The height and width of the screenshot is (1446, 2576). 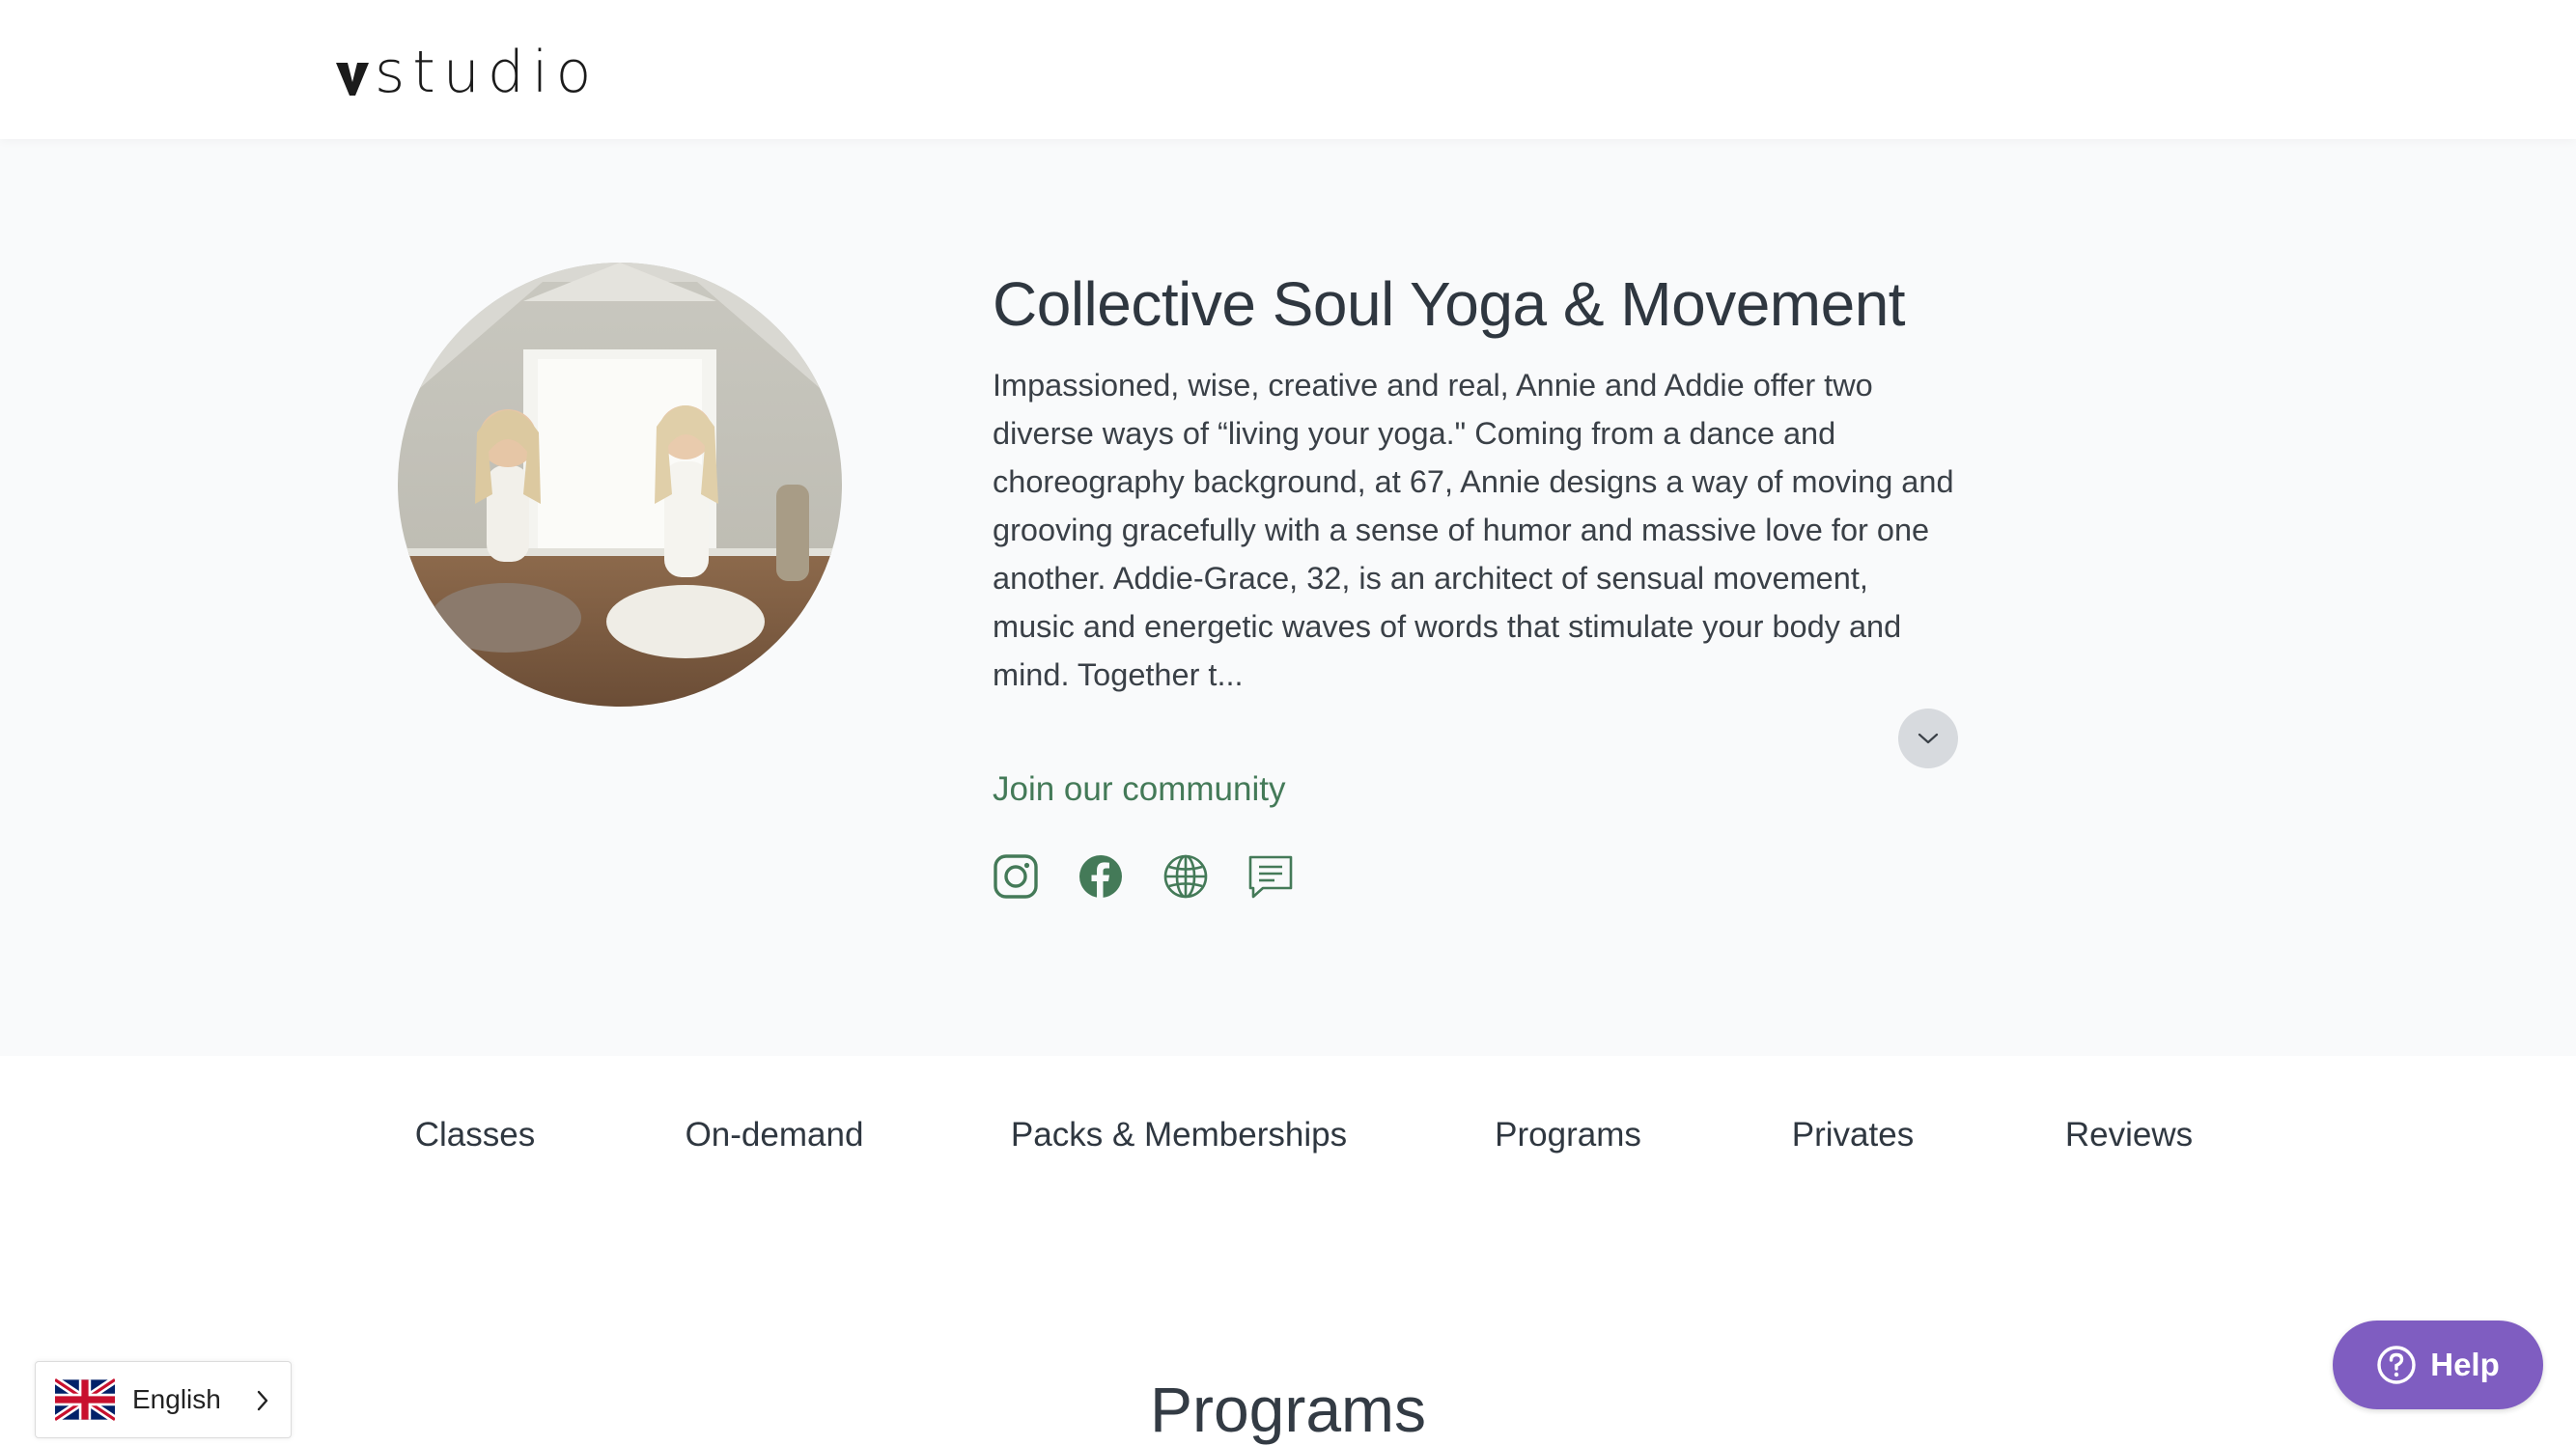 What do you see at coordinates (352, 80) in the screenshot?
I see `v-logo-icon` at bounding box center [352, 80].